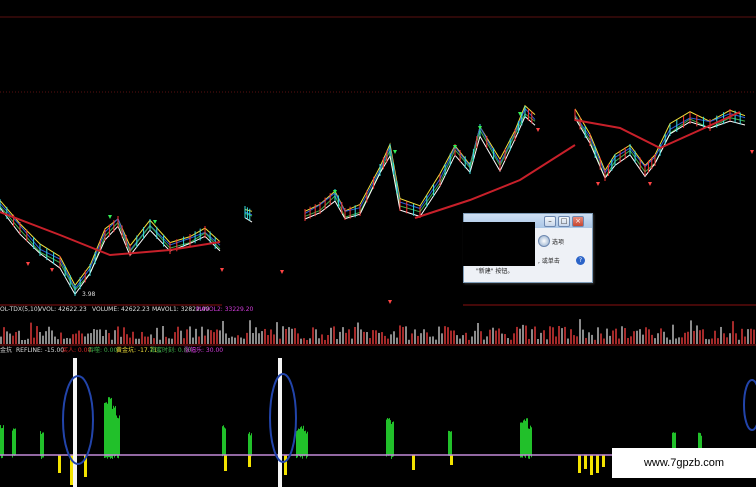 This screenshot has width=756, height=487. What do you see at coordinates (110, 251) in the screenshot?
I see `price-line` at bounding box center [110, 251].